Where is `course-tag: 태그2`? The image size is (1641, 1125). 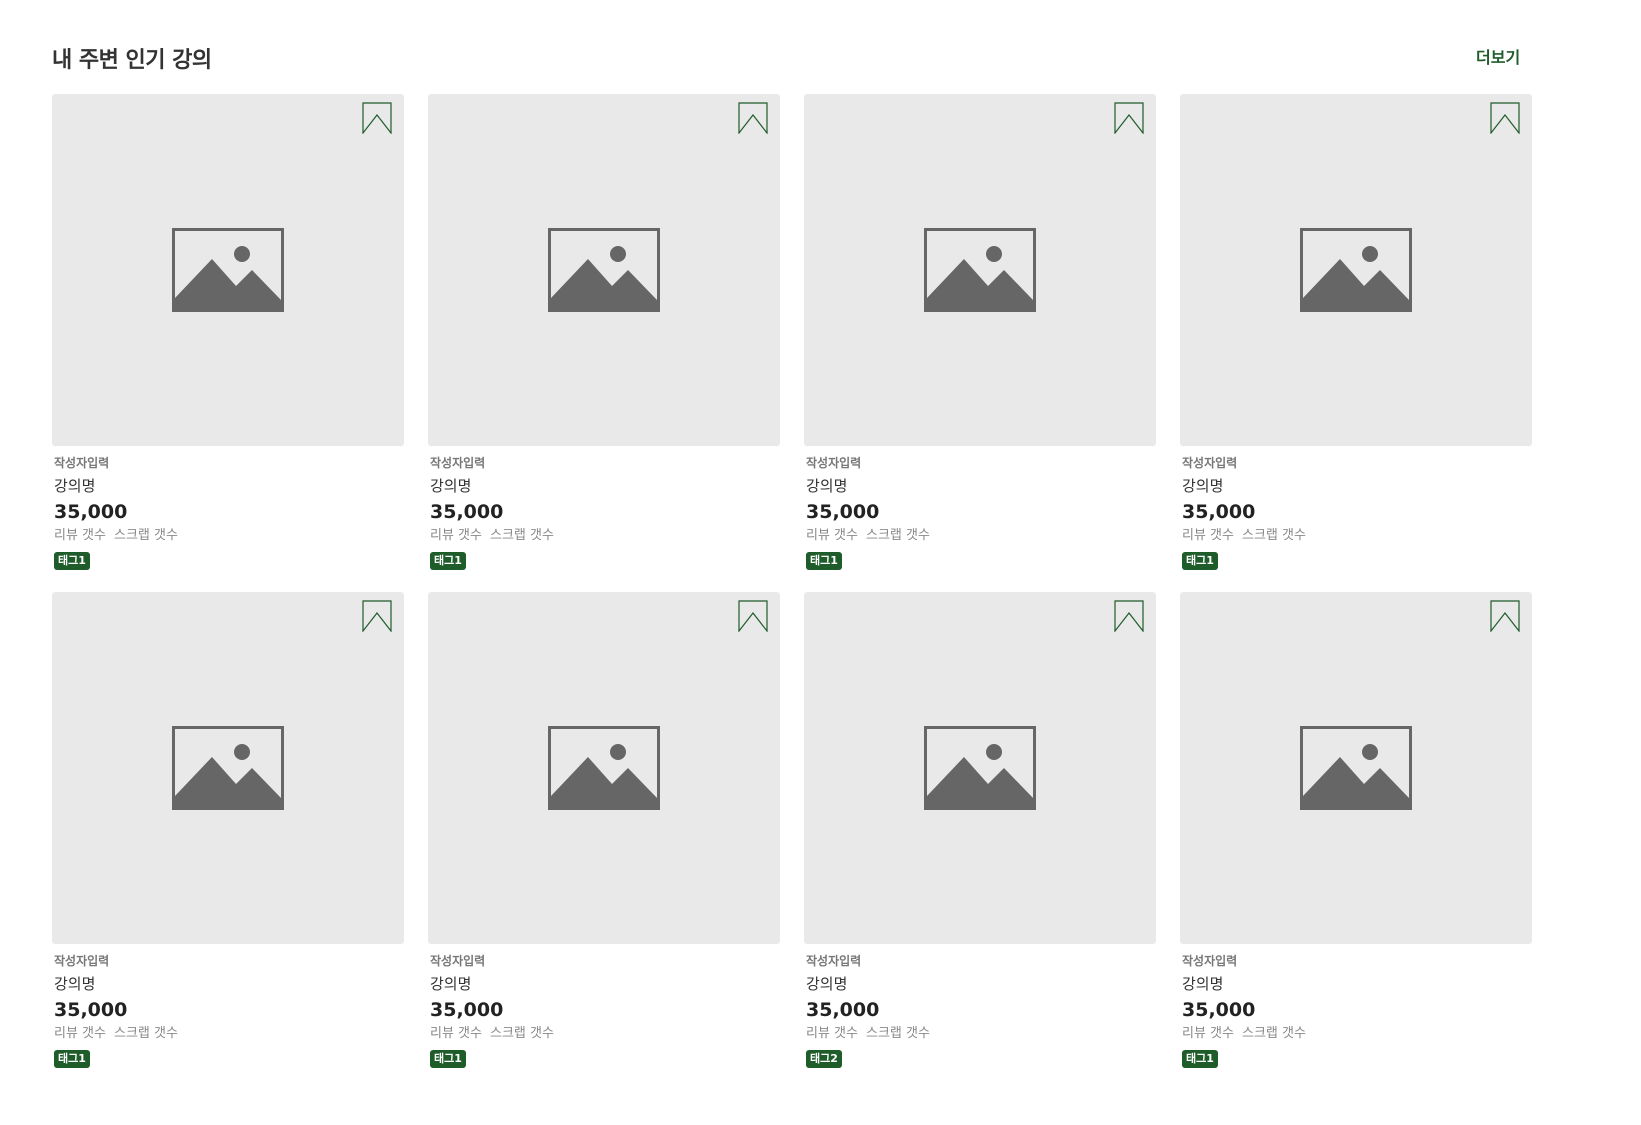
course-tag: 태그2 is located at coordinates (824, 1059).